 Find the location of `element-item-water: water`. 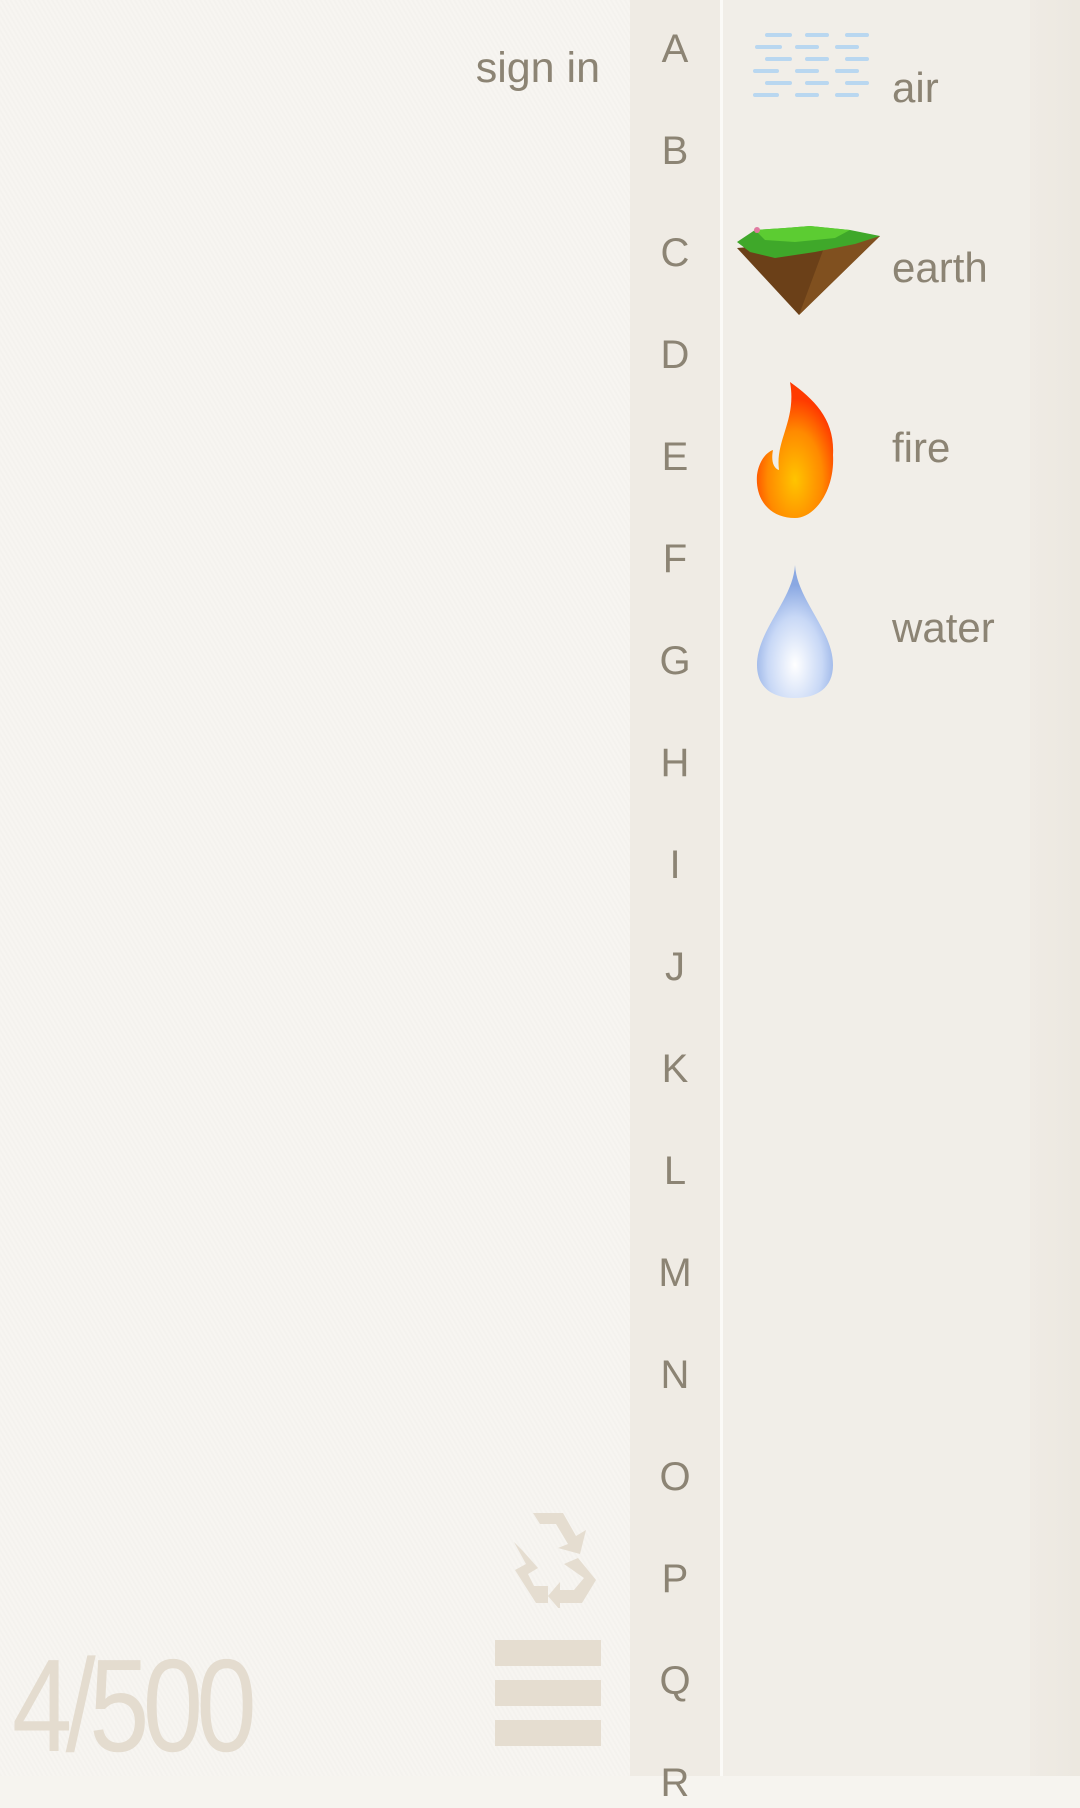

element-item-water: water is located at coordinates (876, 645).